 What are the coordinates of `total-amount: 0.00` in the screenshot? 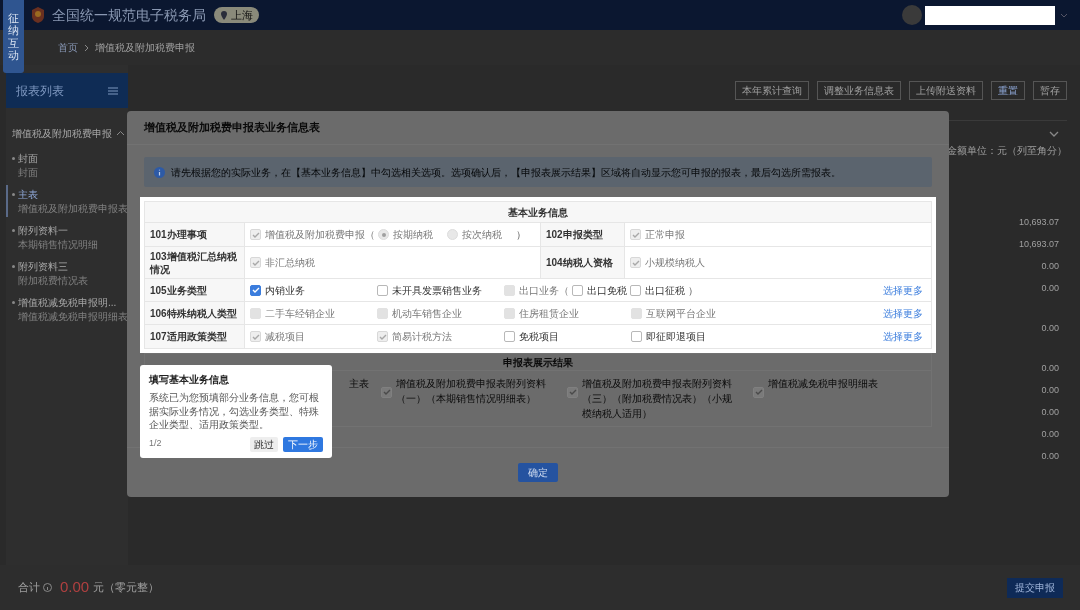 It's located at (75, 587).